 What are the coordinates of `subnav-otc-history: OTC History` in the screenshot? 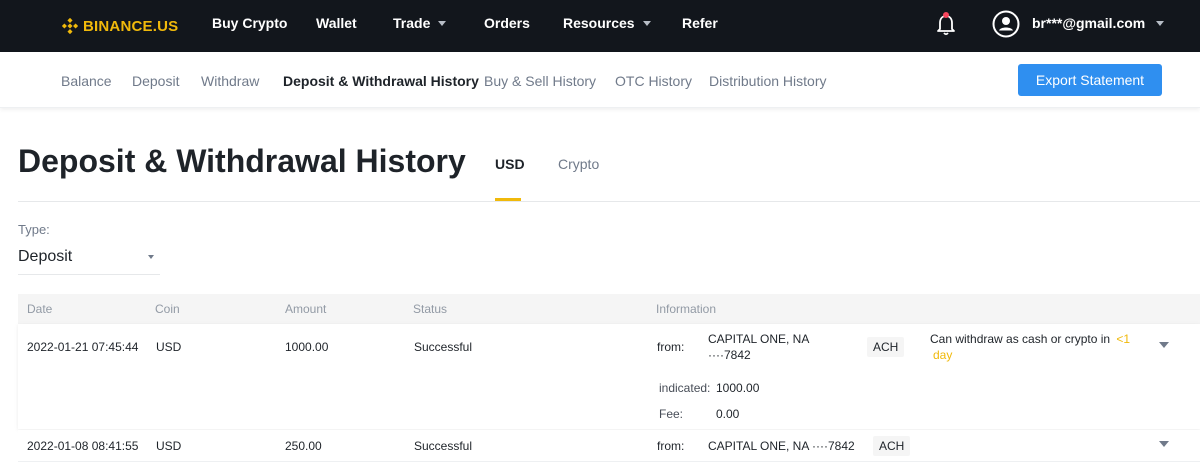 It's located at (653, 81).